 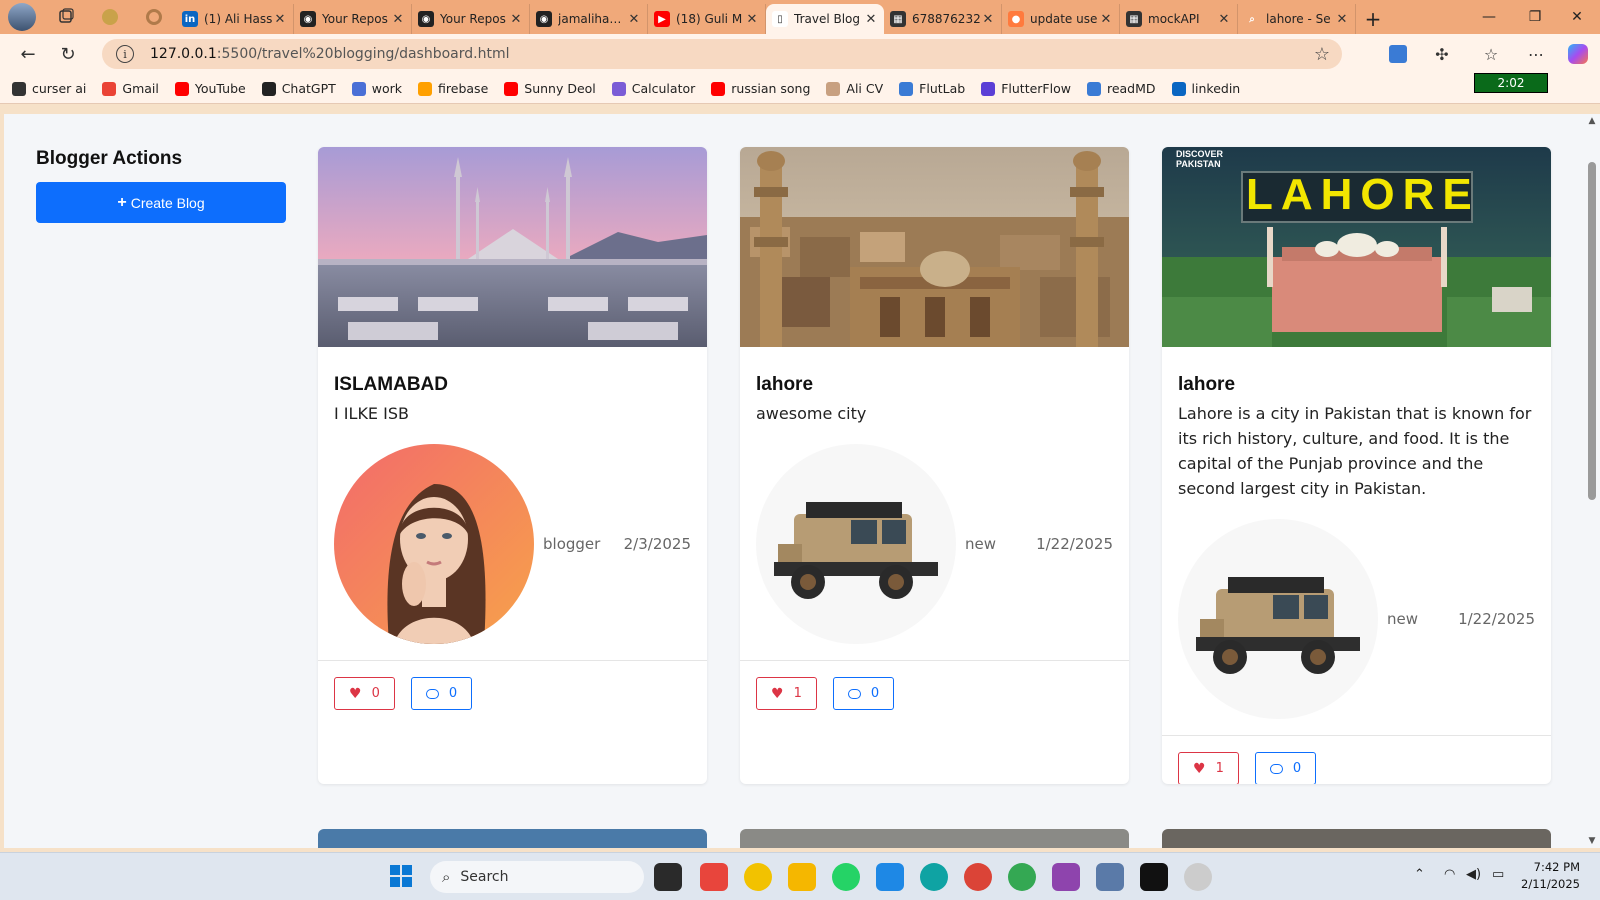 What do you see at coordinates (298, 88) in the screenshot?
I see `bookmark-item: ChatGPT` at bounding box center [298, 88].